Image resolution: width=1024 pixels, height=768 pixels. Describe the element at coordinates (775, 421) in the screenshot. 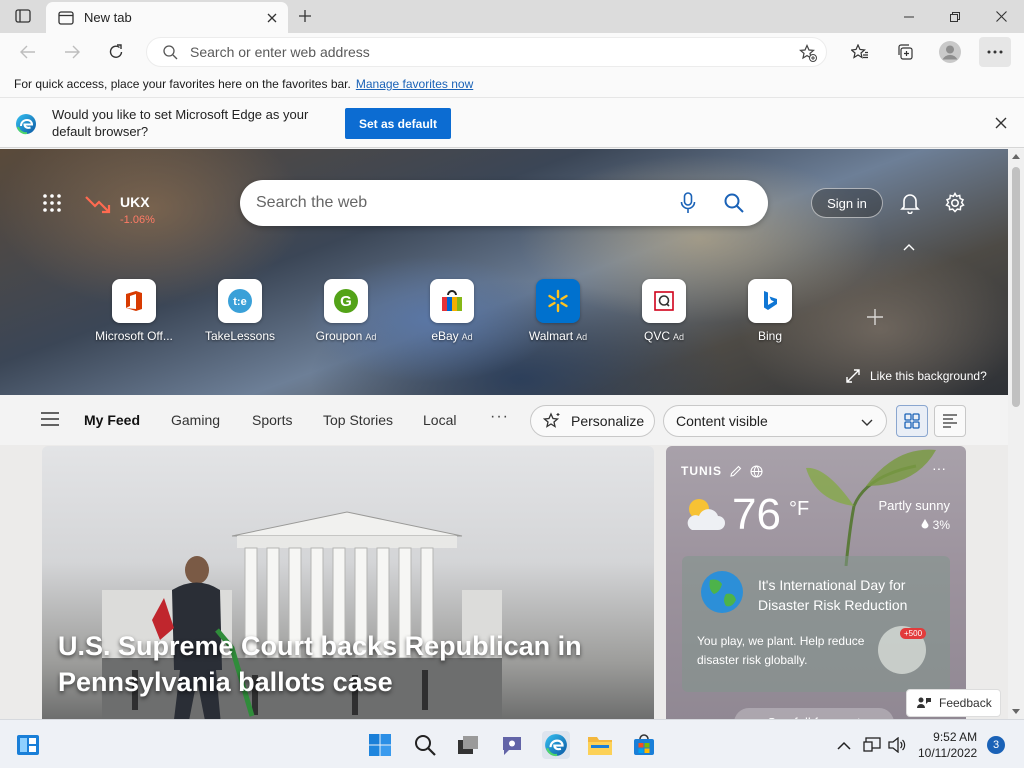

I see `content-visibility-select: Content visible` at that location.